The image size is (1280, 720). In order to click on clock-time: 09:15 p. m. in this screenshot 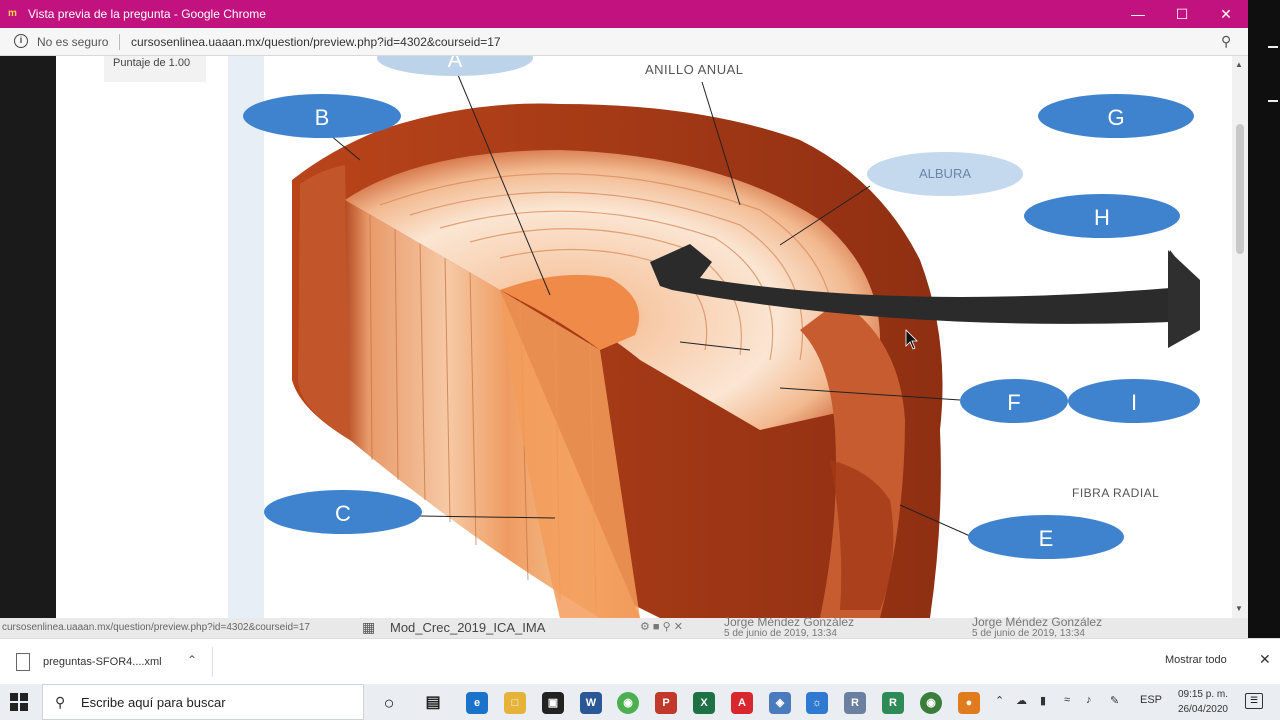, I will do `click(1202, 694)`.